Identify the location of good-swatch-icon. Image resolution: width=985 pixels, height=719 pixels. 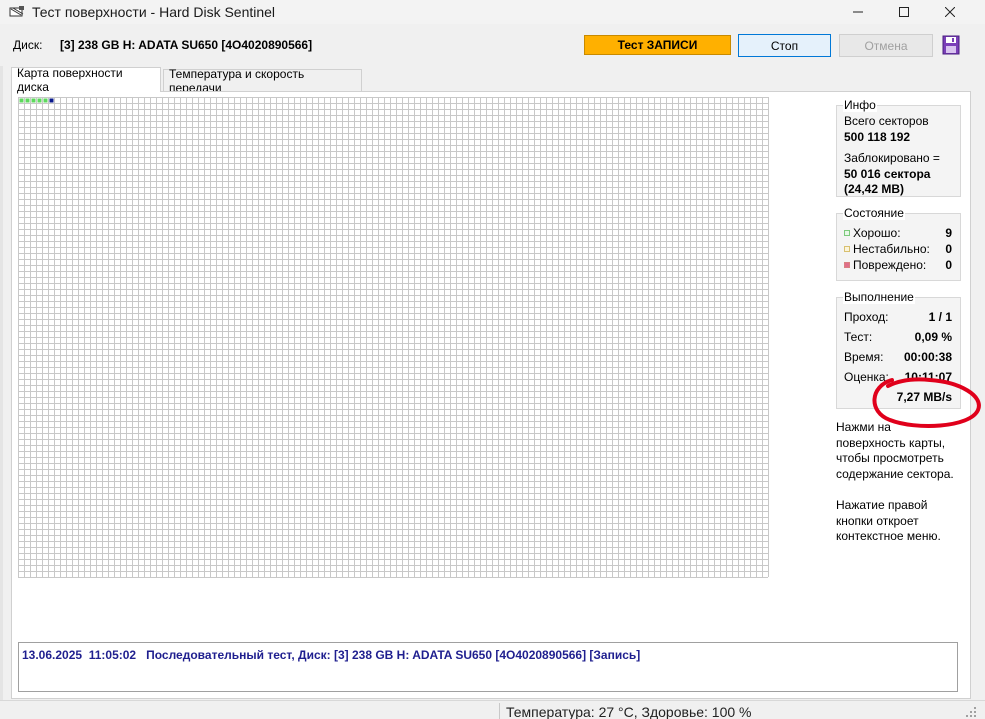
(847, 233).